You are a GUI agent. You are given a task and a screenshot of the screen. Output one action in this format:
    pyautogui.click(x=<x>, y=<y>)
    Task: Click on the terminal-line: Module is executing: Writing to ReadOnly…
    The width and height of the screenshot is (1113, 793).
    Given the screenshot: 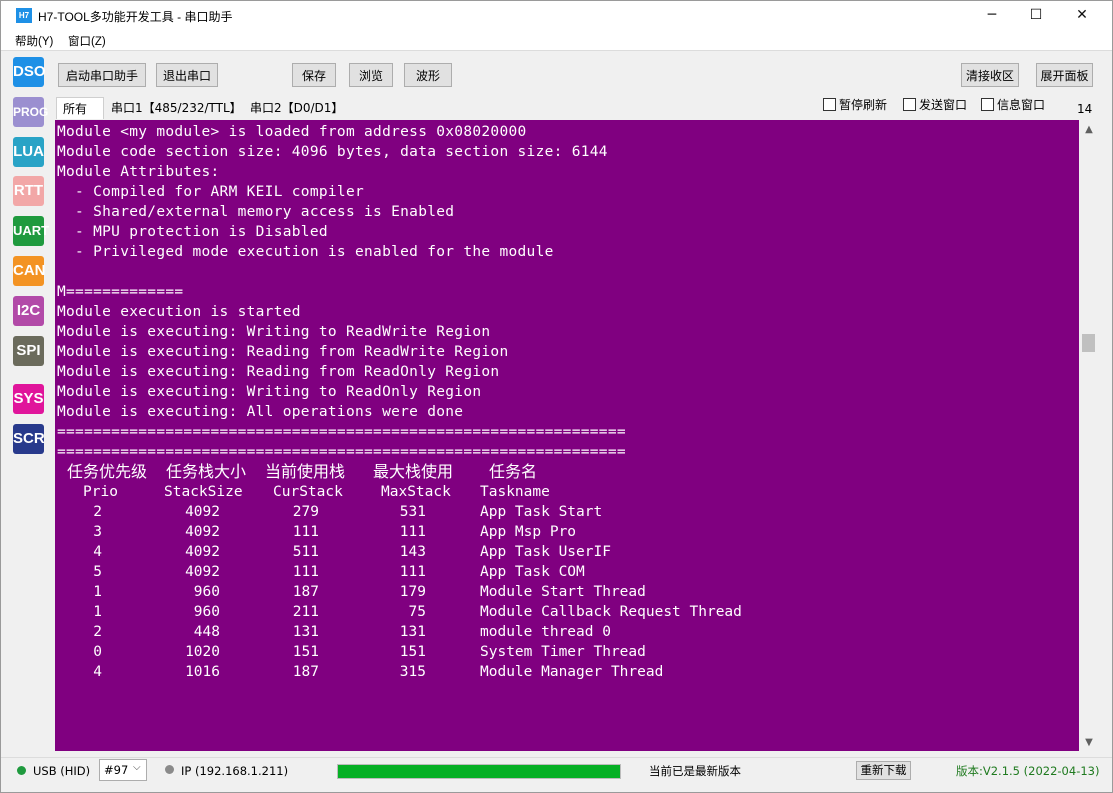 What is the action you would take?
    pyautogui.click(x=269, y=392)
    